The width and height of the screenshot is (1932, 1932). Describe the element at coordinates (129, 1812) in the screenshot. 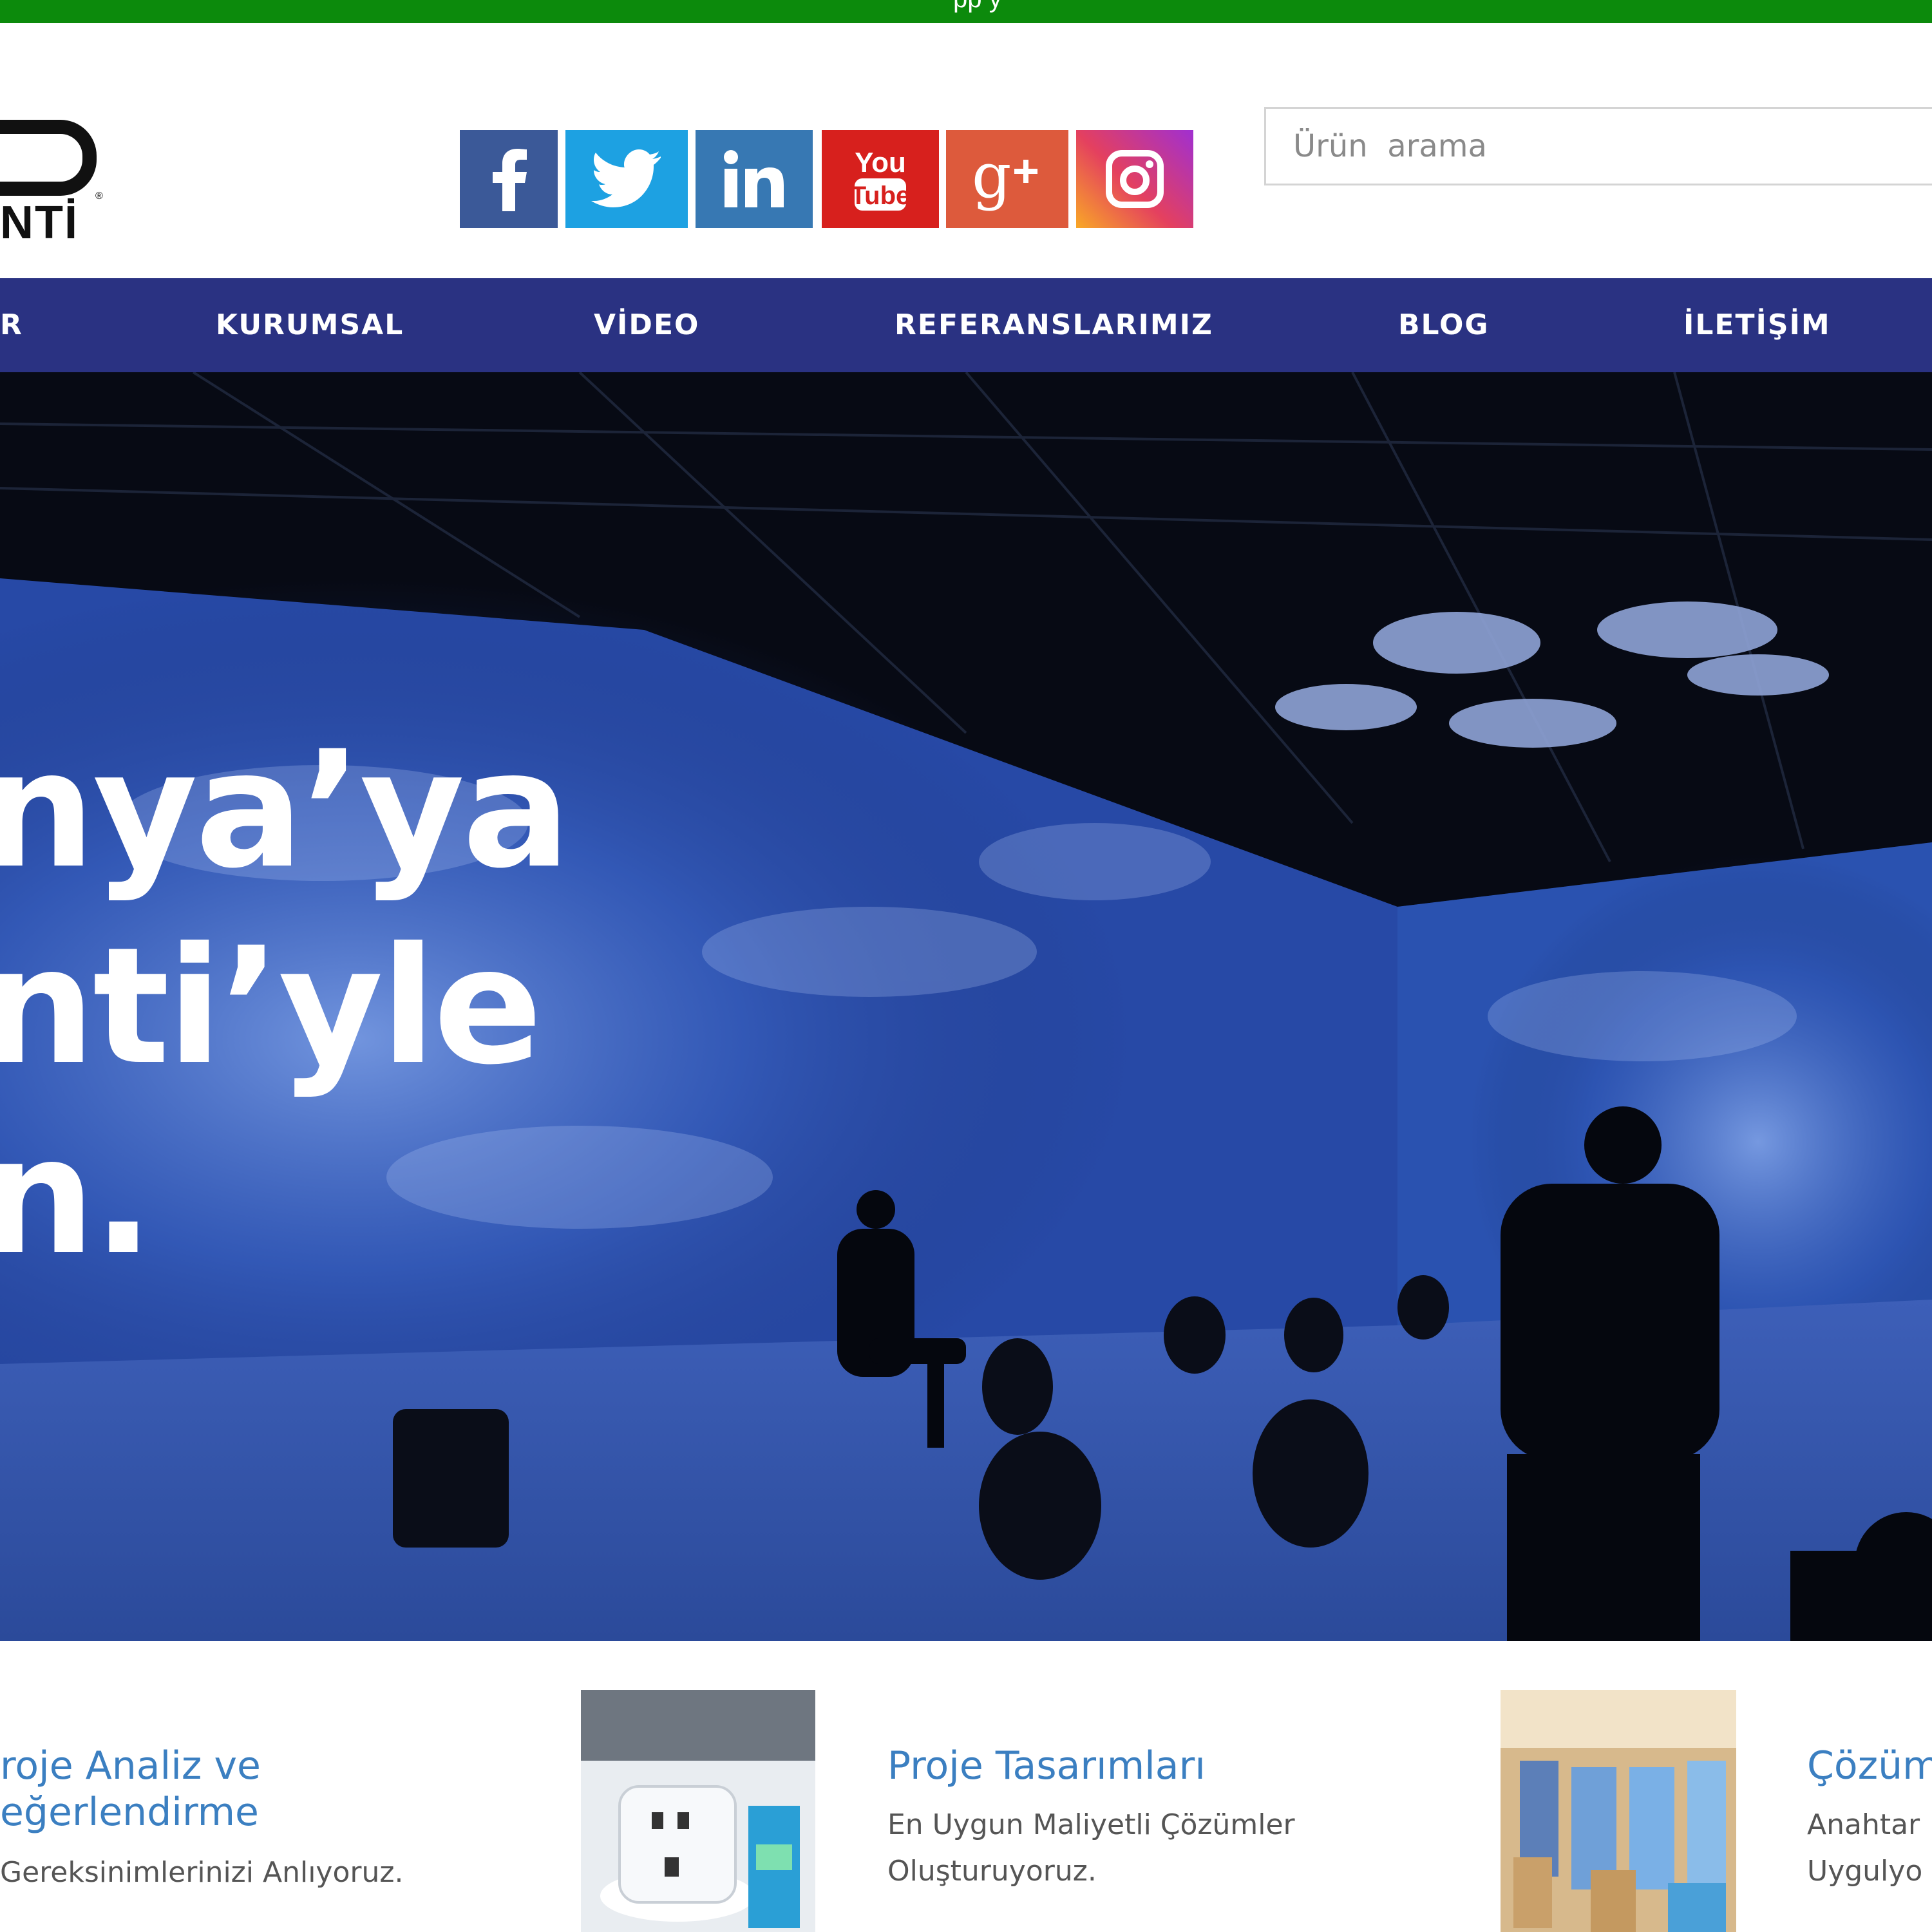

I see `feature-1-title-line-2: eğerlendirme` at that location.